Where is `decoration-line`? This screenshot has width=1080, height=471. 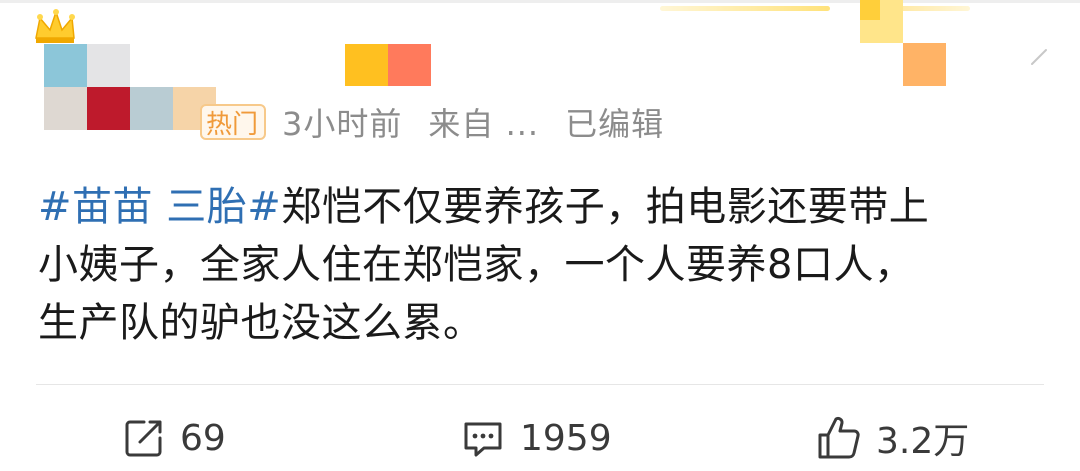
decoration-line is located at coordinates (745, 8).